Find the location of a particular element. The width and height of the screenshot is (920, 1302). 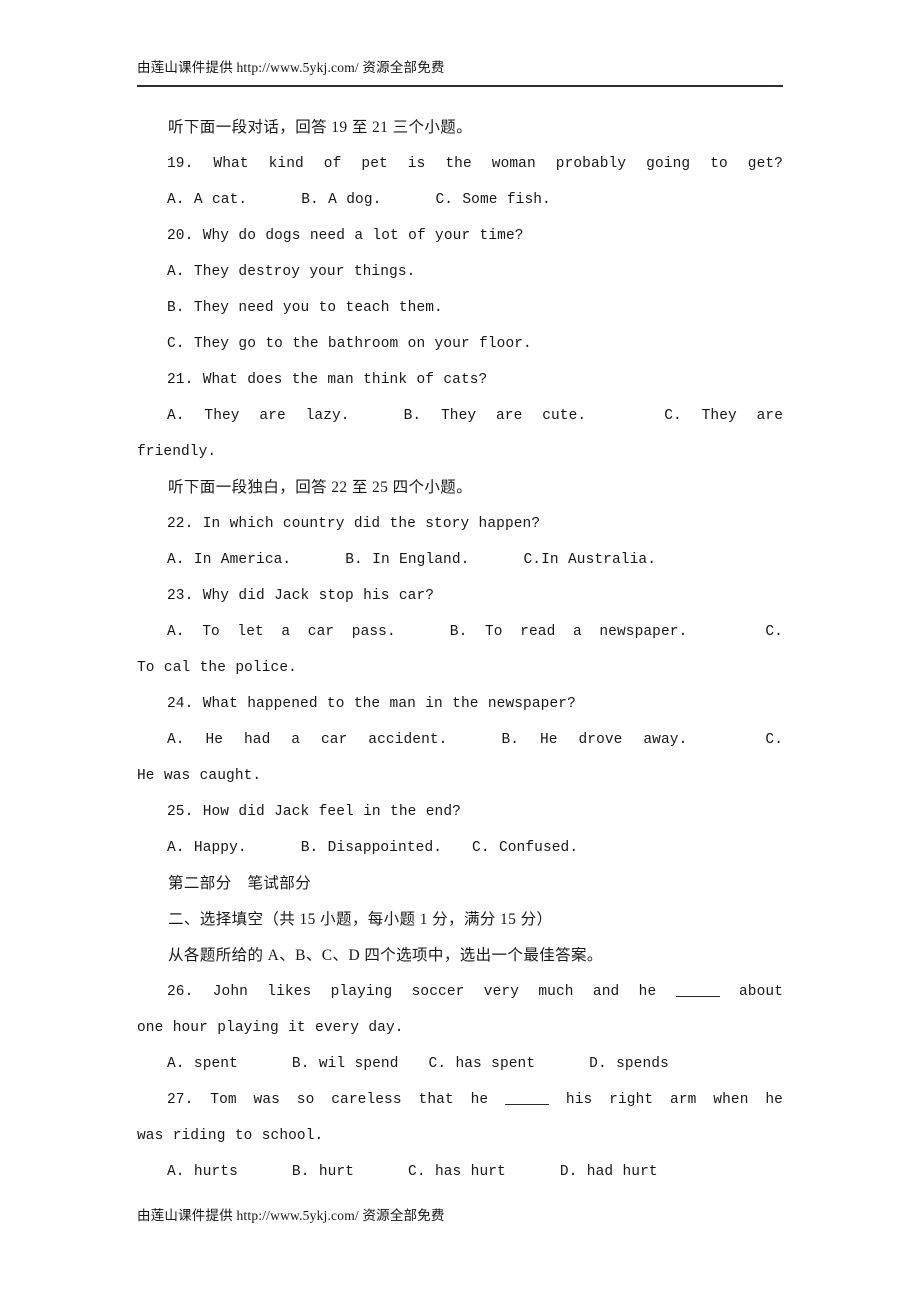

question-26-blank is located at coordinates (697, 996).